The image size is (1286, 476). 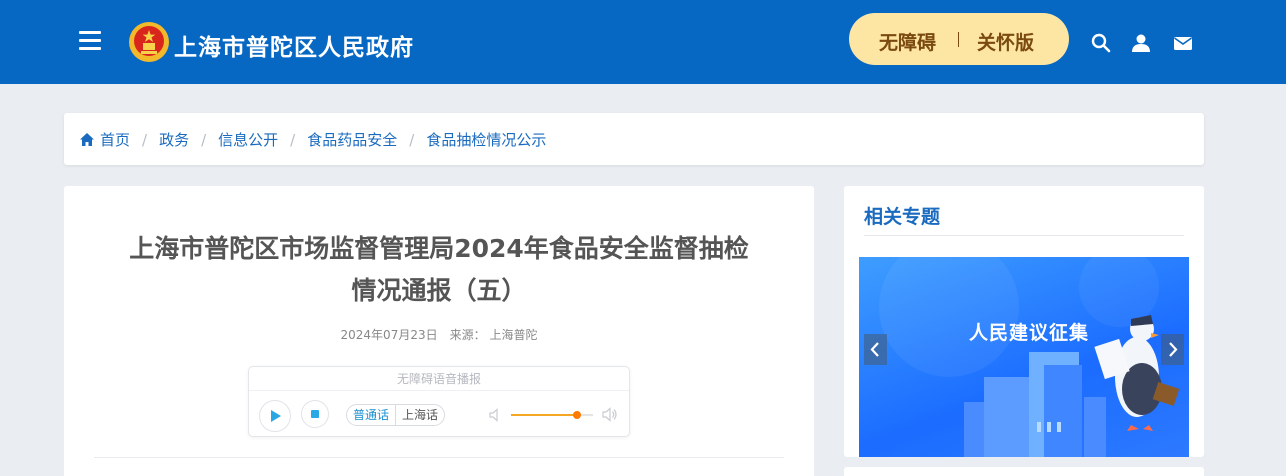 What do you see at coordinates (1183, 43) in the screenshot?
I see `mail-icon` at bounding box center [1183, 43].